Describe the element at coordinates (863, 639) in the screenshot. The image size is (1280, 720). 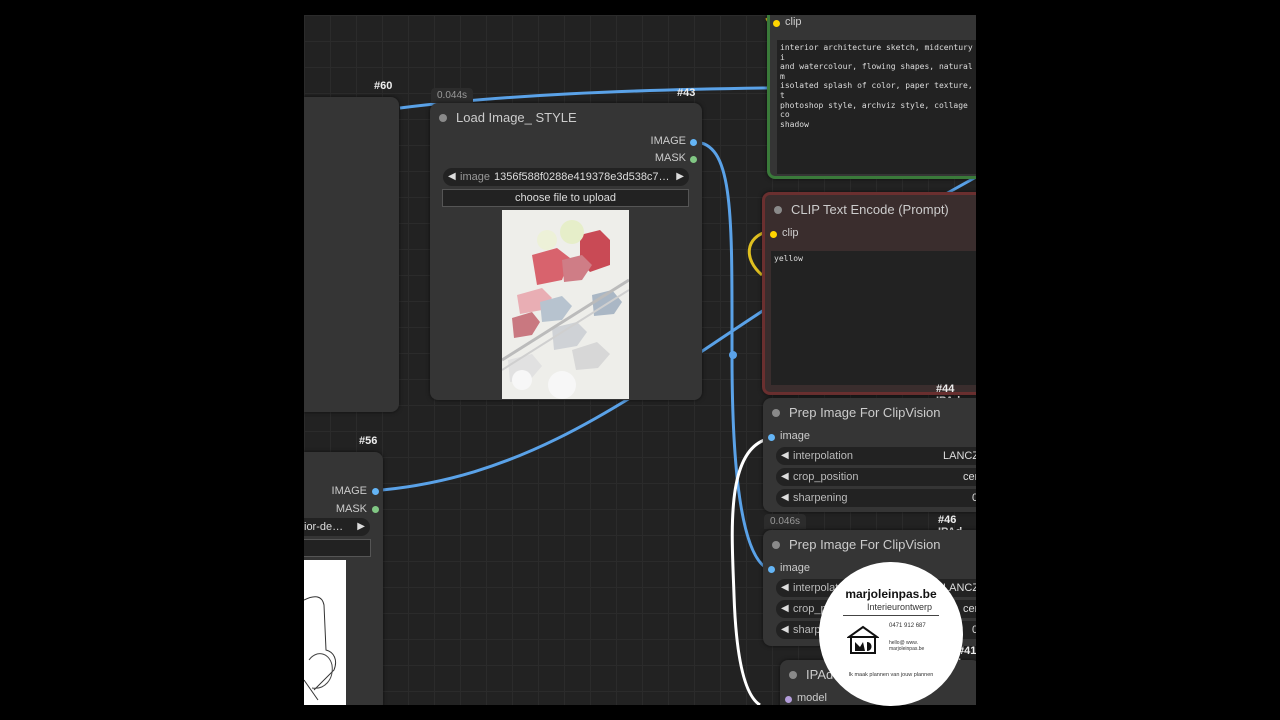
I see `house-logo-icon` at that location.